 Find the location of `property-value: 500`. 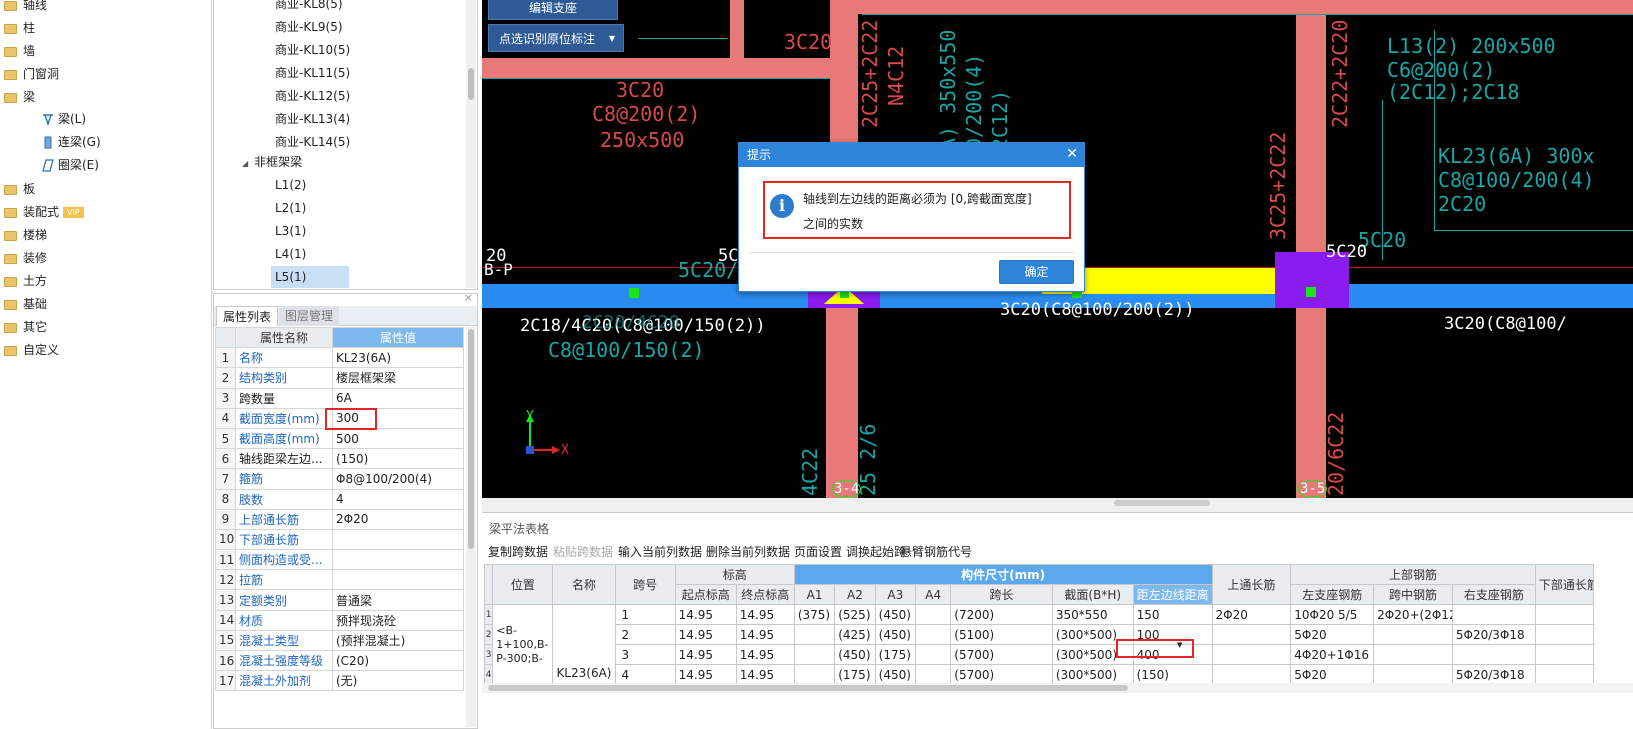

property-value: 500 is located at coordinates (398, 438).